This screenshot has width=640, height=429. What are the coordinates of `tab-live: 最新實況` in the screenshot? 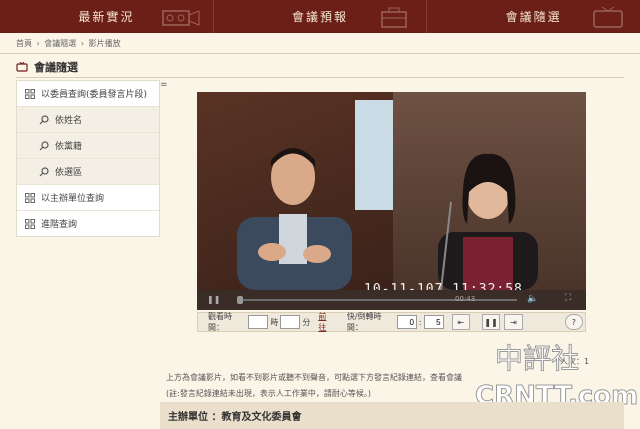 It's located at (107, 16).